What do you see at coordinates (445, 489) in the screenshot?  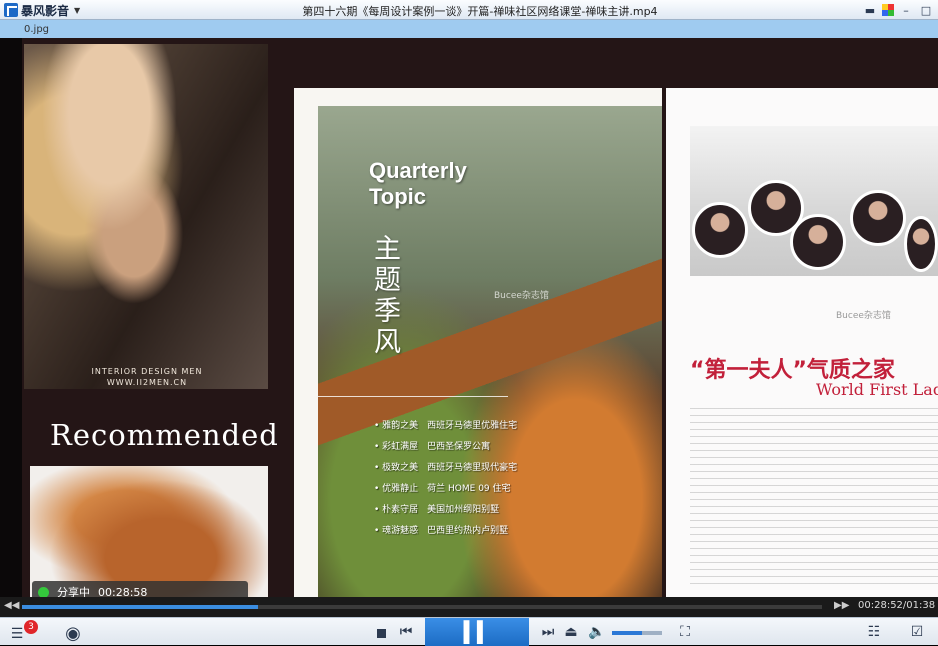 I see `topic-item: 优雅静止 荷兰 HOME 09 住宅` at bounding box center [445, 489].